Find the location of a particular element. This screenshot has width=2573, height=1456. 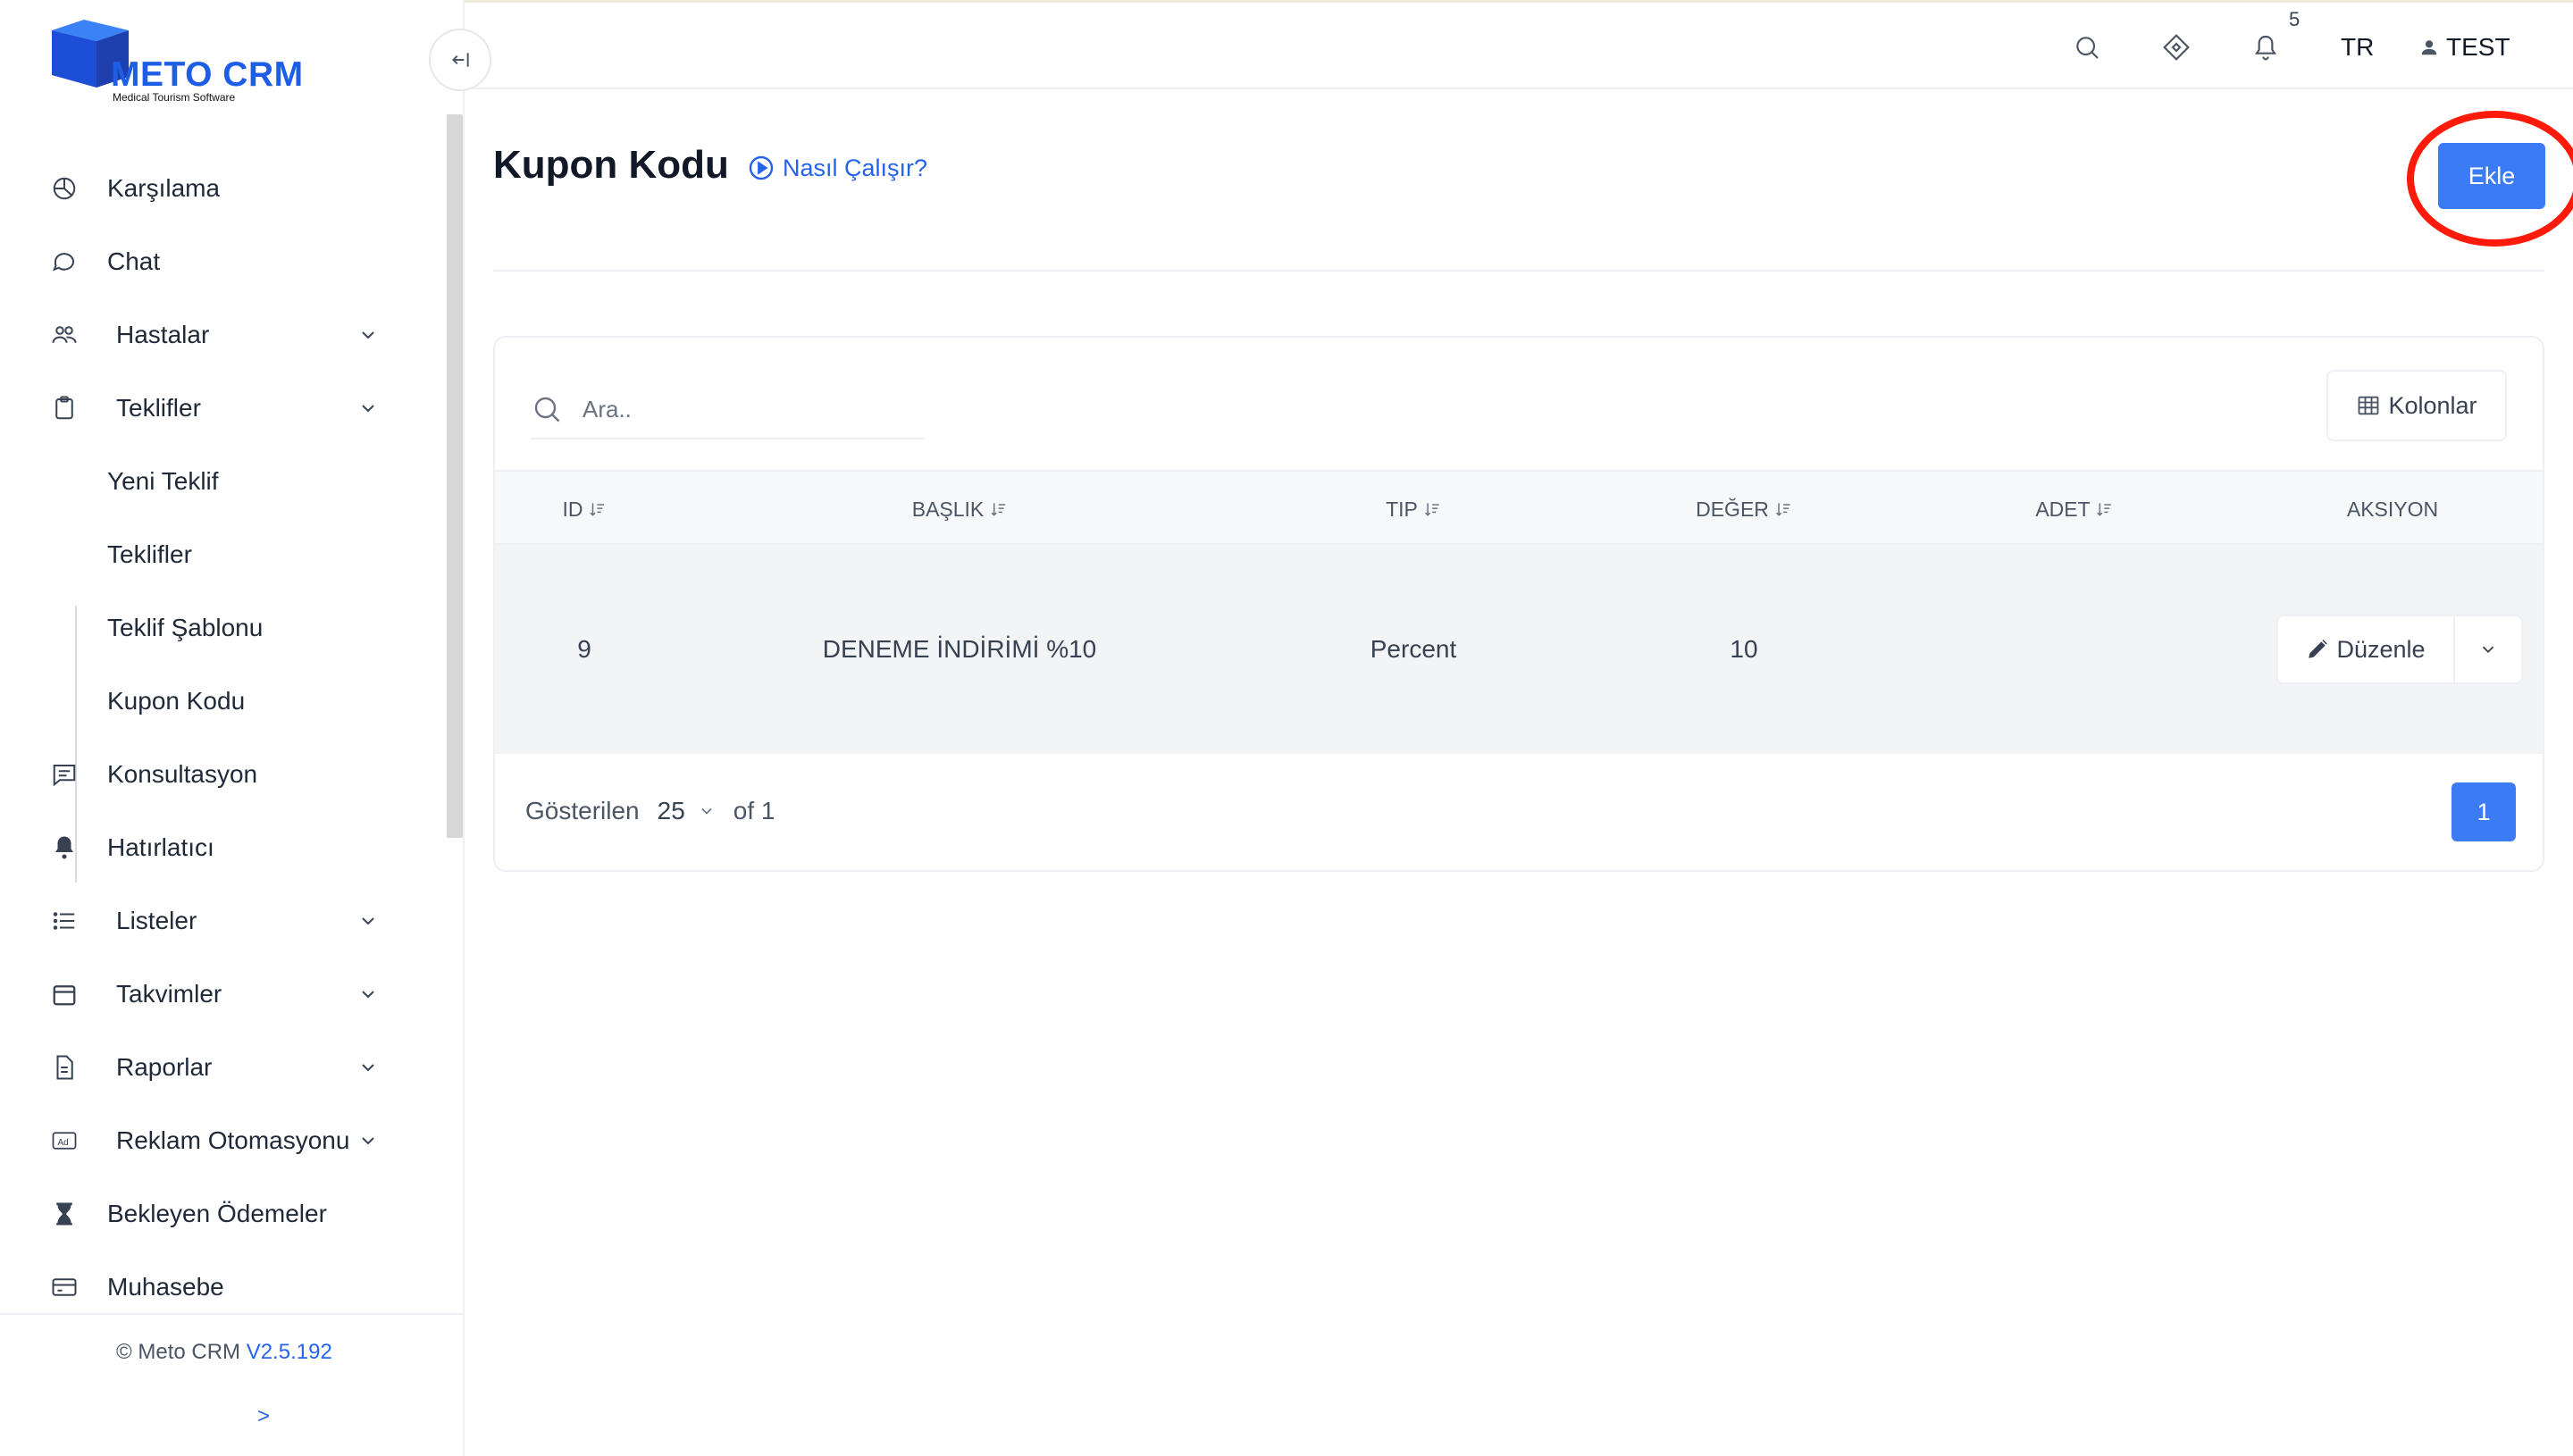

edit-label: Düzenle is located at coordinates (2381, 649).